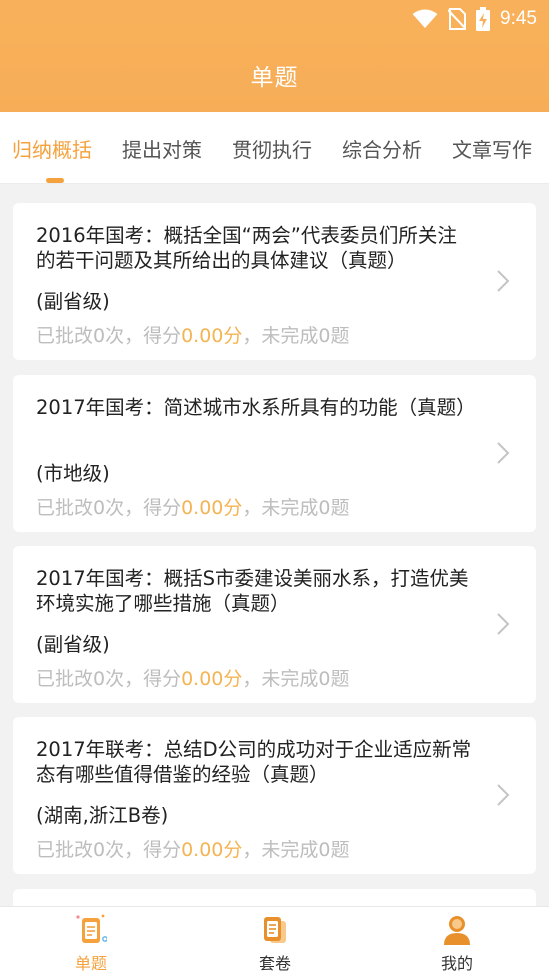 This screenshot has width=549, height=976. What do you see at coordinates (256, 407) in the screenshot?
I see `question-title: 2017年国考：简述城市水系所具有的功能（真题）` at bounding box center [256, 407].